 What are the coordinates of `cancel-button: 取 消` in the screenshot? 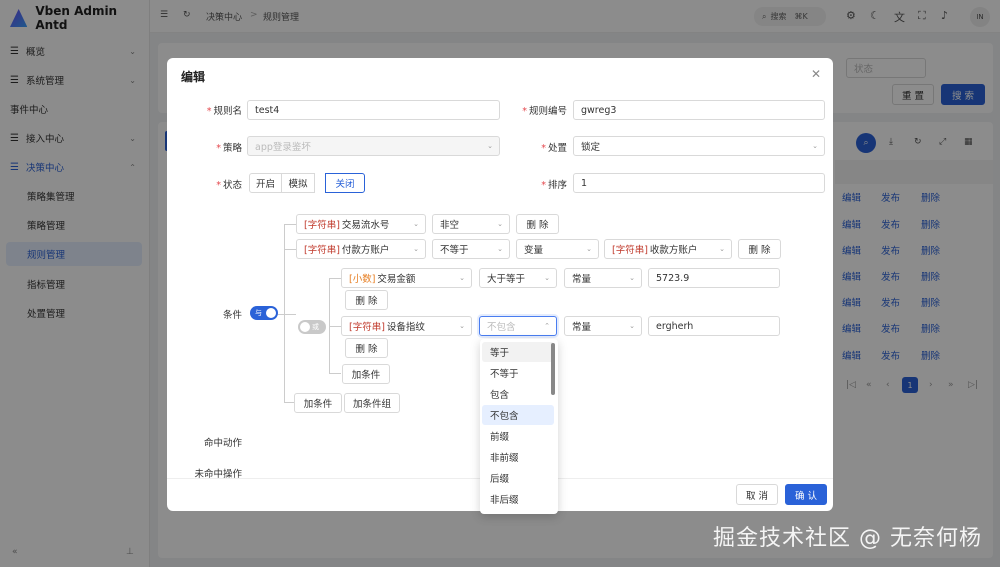 It's located at (757, 494).